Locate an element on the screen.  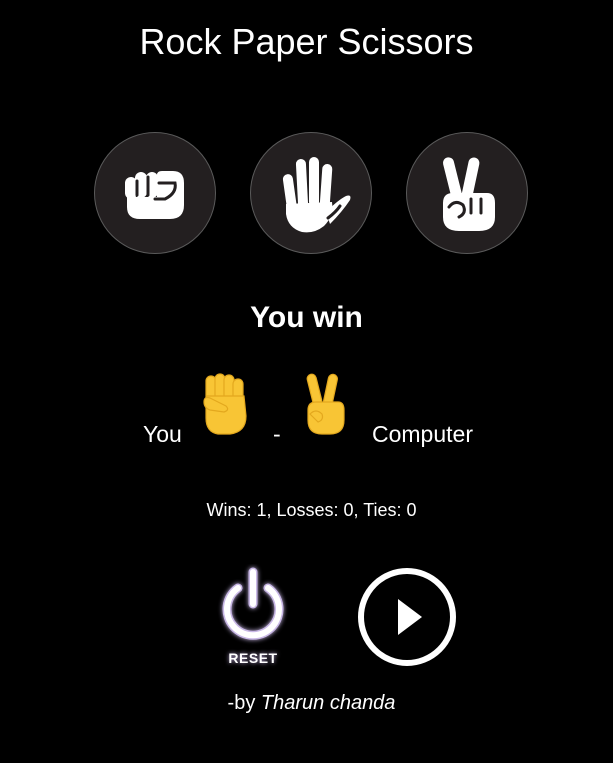
scissors-button is located at coordinates (467, 193).